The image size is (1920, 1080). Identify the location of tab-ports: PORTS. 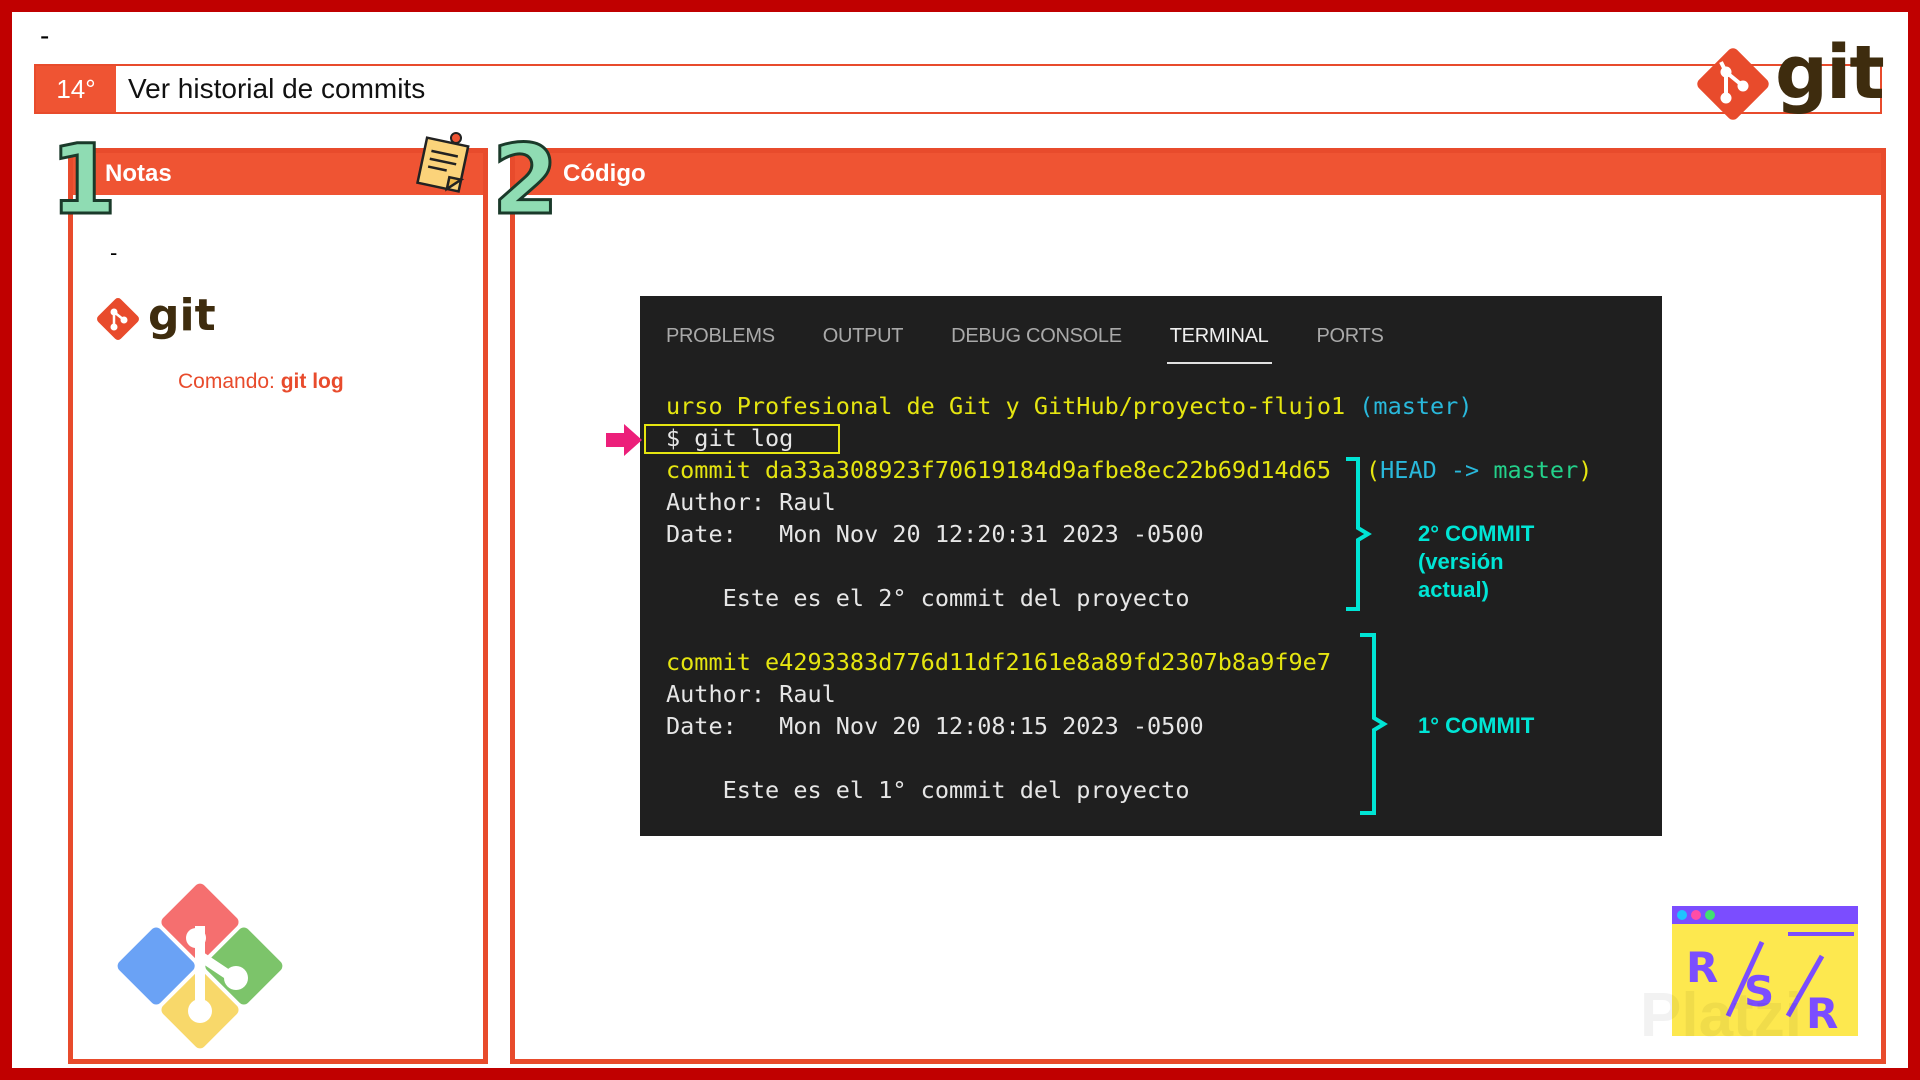
(1350, 336).